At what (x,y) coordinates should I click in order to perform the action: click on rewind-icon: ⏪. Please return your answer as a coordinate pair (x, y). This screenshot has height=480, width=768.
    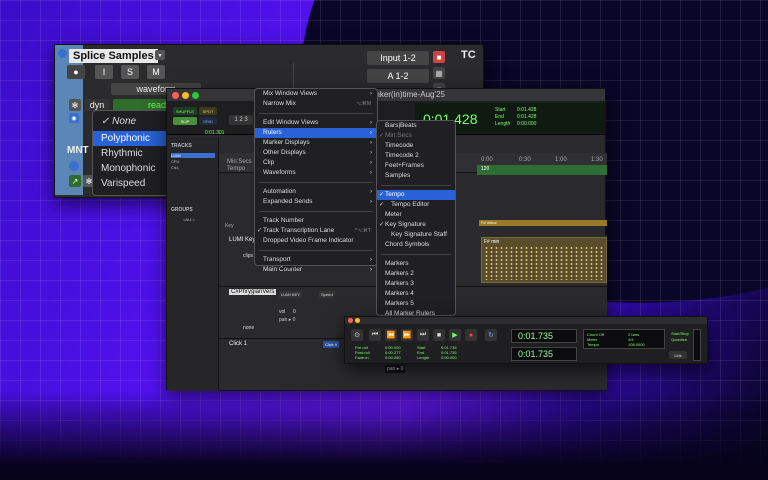
    Looking at the image, I should click on (391, 335).